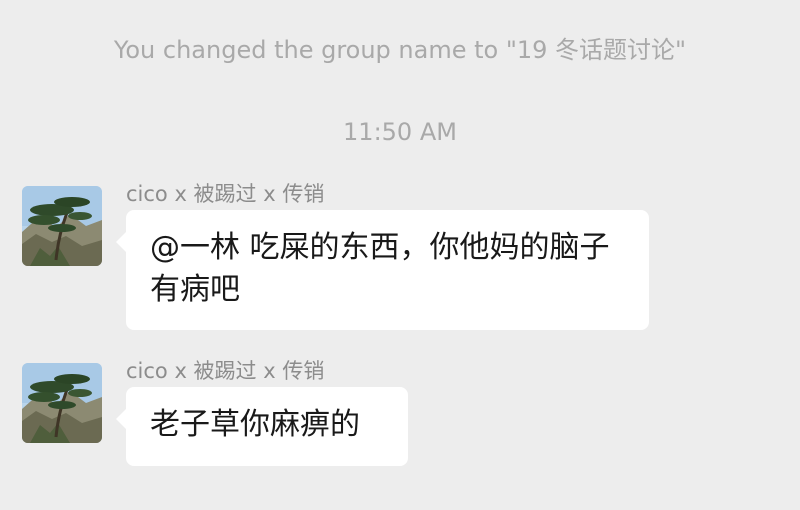 The width and height of the screenshot is (800, 510). I want to click on message-timestamp: 11:50 AM, so click(400, 132).